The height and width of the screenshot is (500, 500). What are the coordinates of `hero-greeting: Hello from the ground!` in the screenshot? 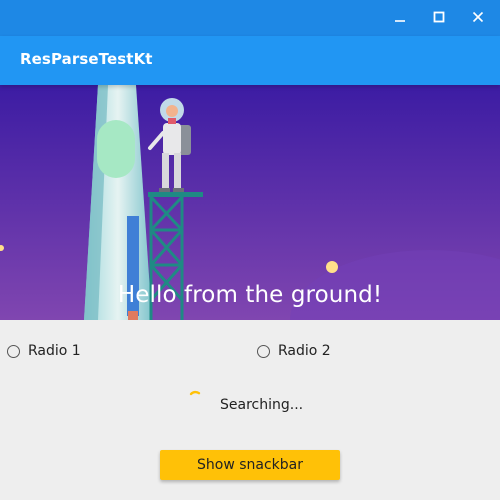 It's located at (250, 295).